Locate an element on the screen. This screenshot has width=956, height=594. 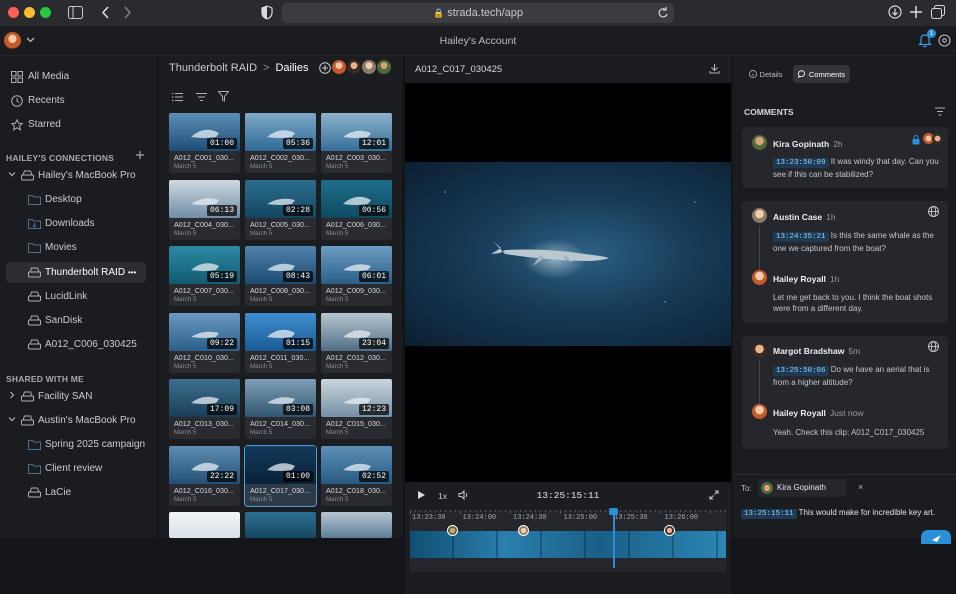
sidebar-item-movies: Movies is located at coordinates (76, 247).